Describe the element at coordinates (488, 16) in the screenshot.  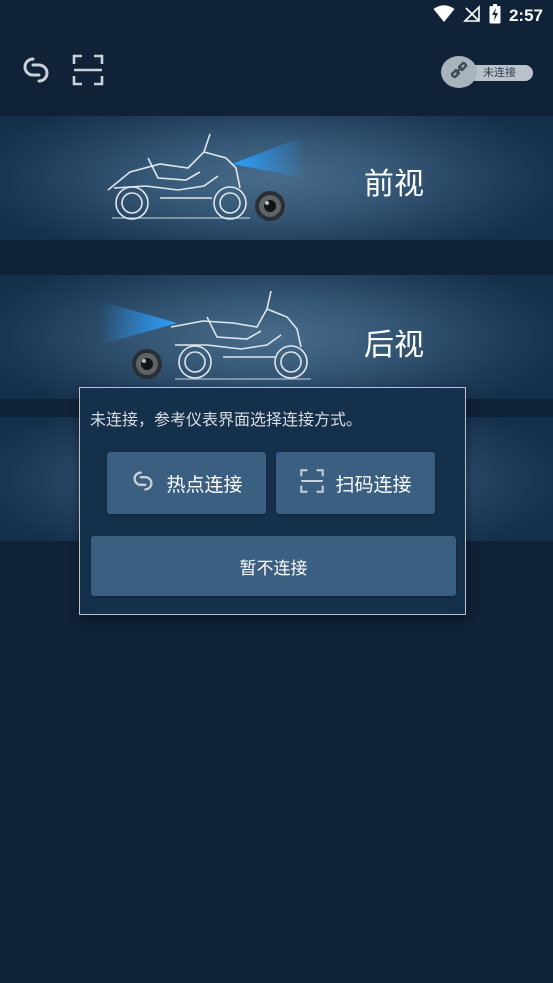
I see `status-icons: 2:57` at that location.